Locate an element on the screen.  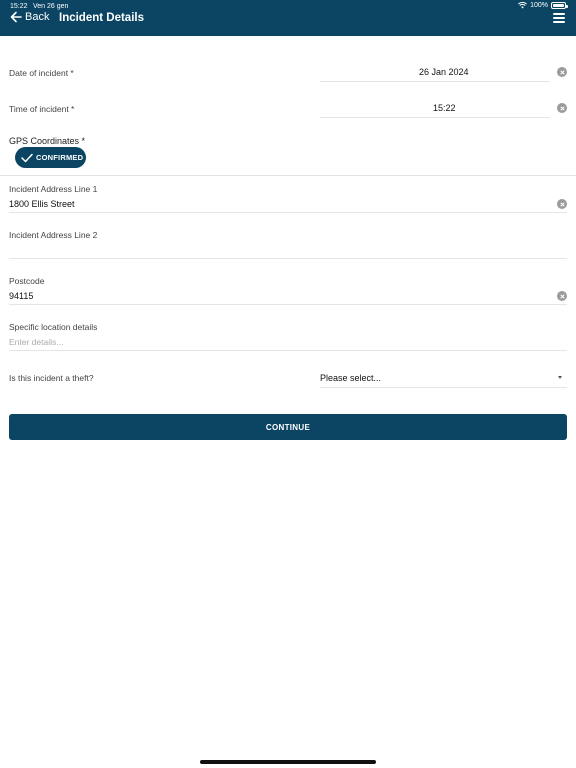
location-underline is located at coordinates (288, 350).